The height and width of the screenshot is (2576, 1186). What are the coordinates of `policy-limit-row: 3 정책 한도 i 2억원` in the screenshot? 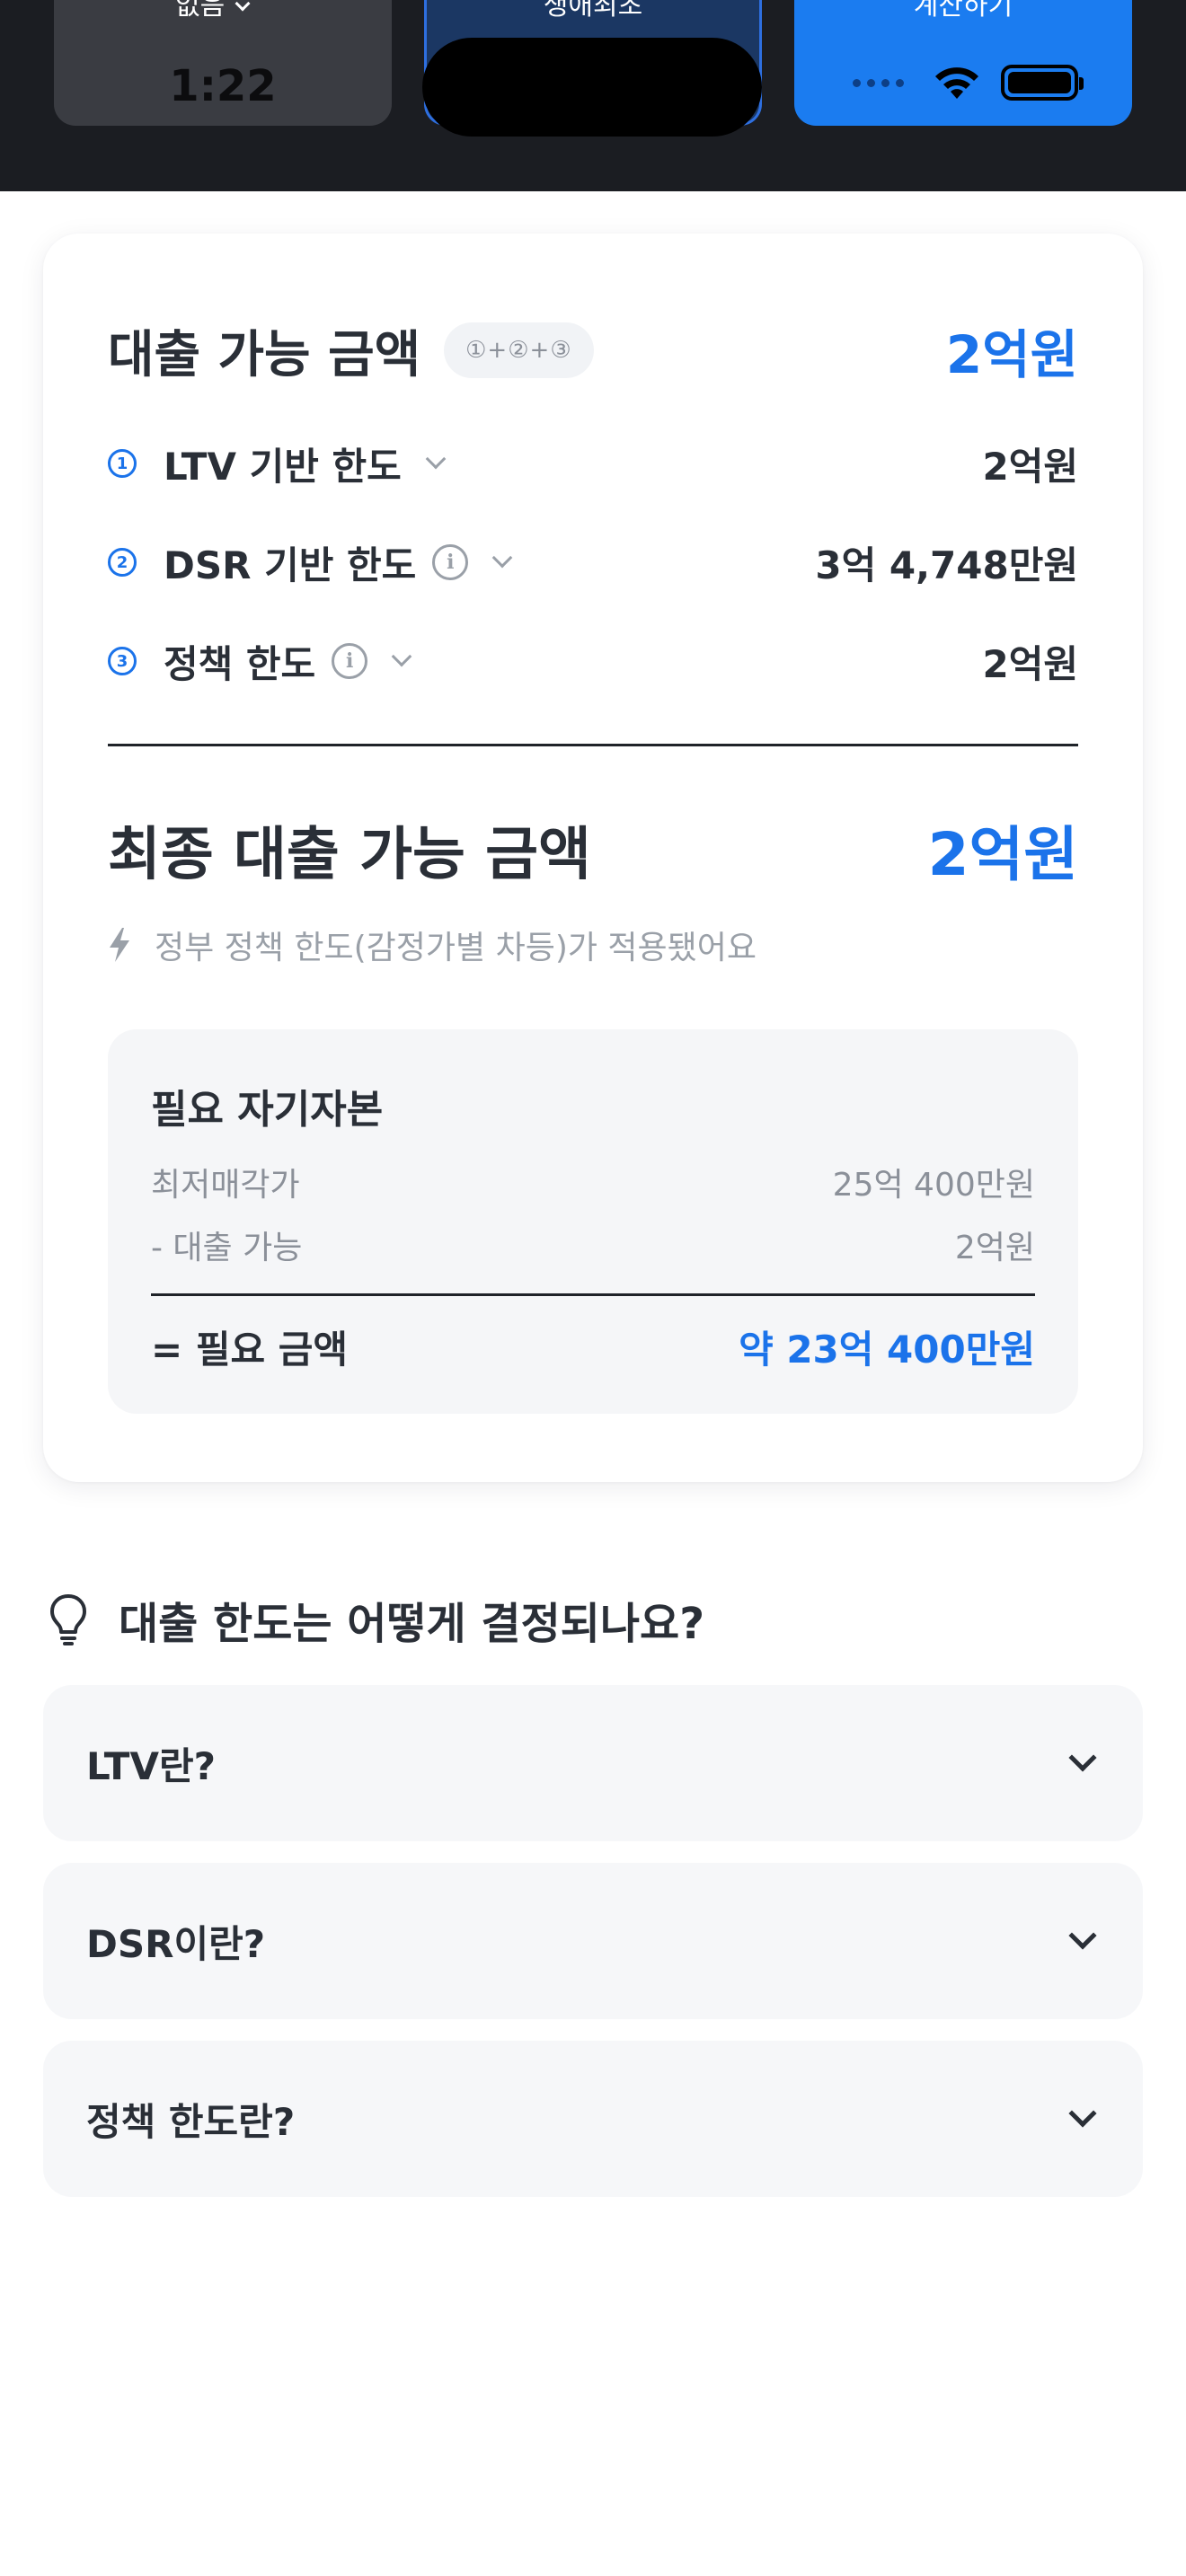 It's located at (593, 661).